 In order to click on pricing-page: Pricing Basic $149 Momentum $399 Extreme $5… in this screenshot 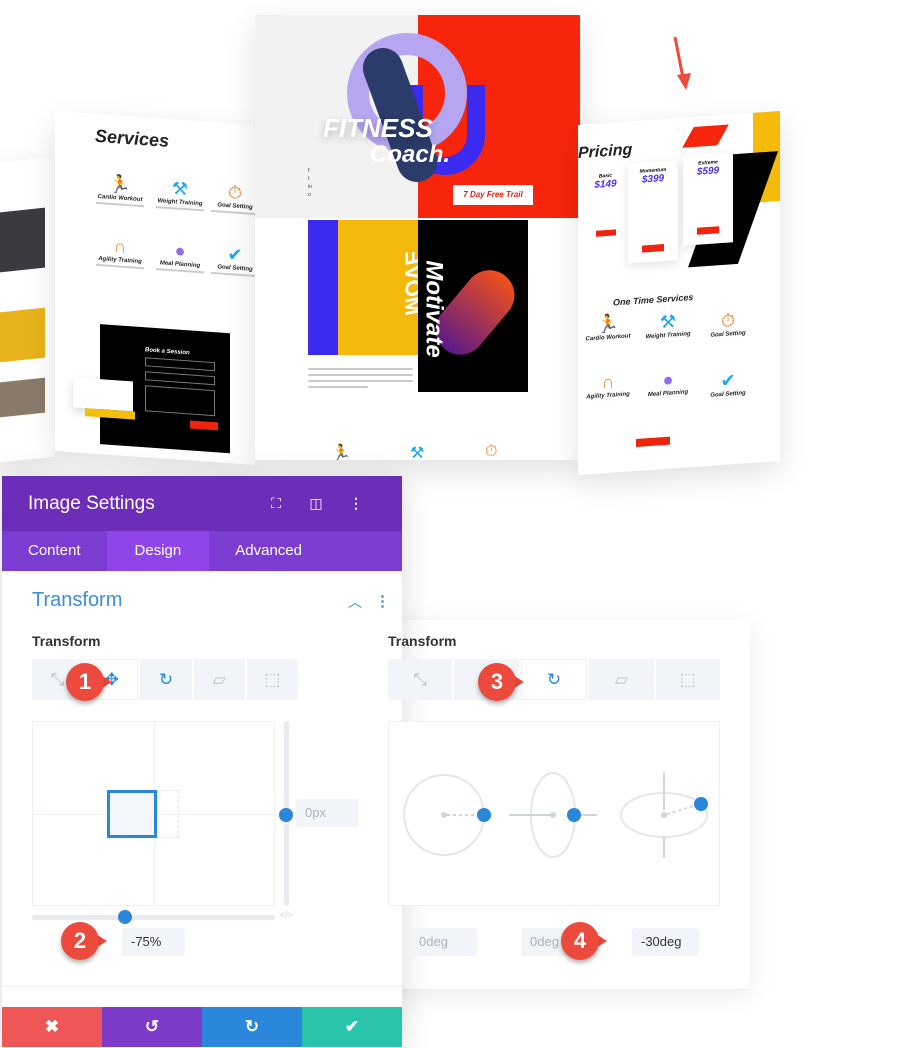, I will do `click(679, 293)`.